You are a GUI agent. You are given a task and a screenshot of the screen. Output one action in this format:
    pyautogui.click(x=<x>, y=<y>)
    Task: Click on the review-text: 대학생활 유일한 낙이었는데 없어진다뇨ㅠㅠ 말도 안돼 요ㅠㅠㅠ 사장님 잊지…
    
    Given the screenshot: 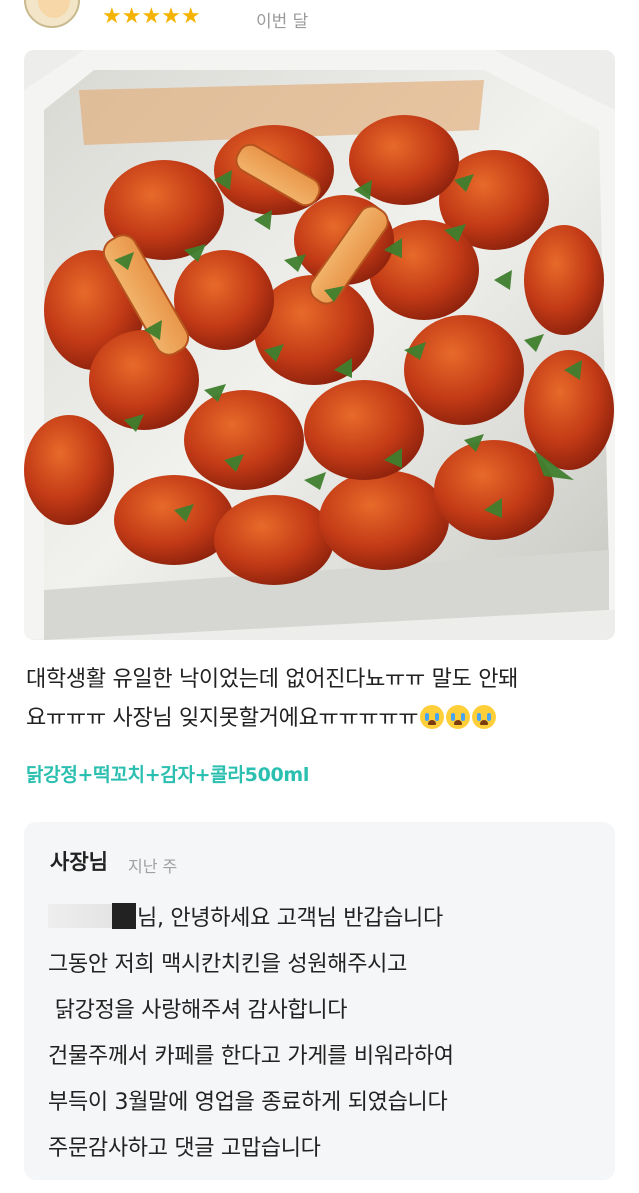 What is the action you would take?
    pyautogui.click(x=321, y=699)
    